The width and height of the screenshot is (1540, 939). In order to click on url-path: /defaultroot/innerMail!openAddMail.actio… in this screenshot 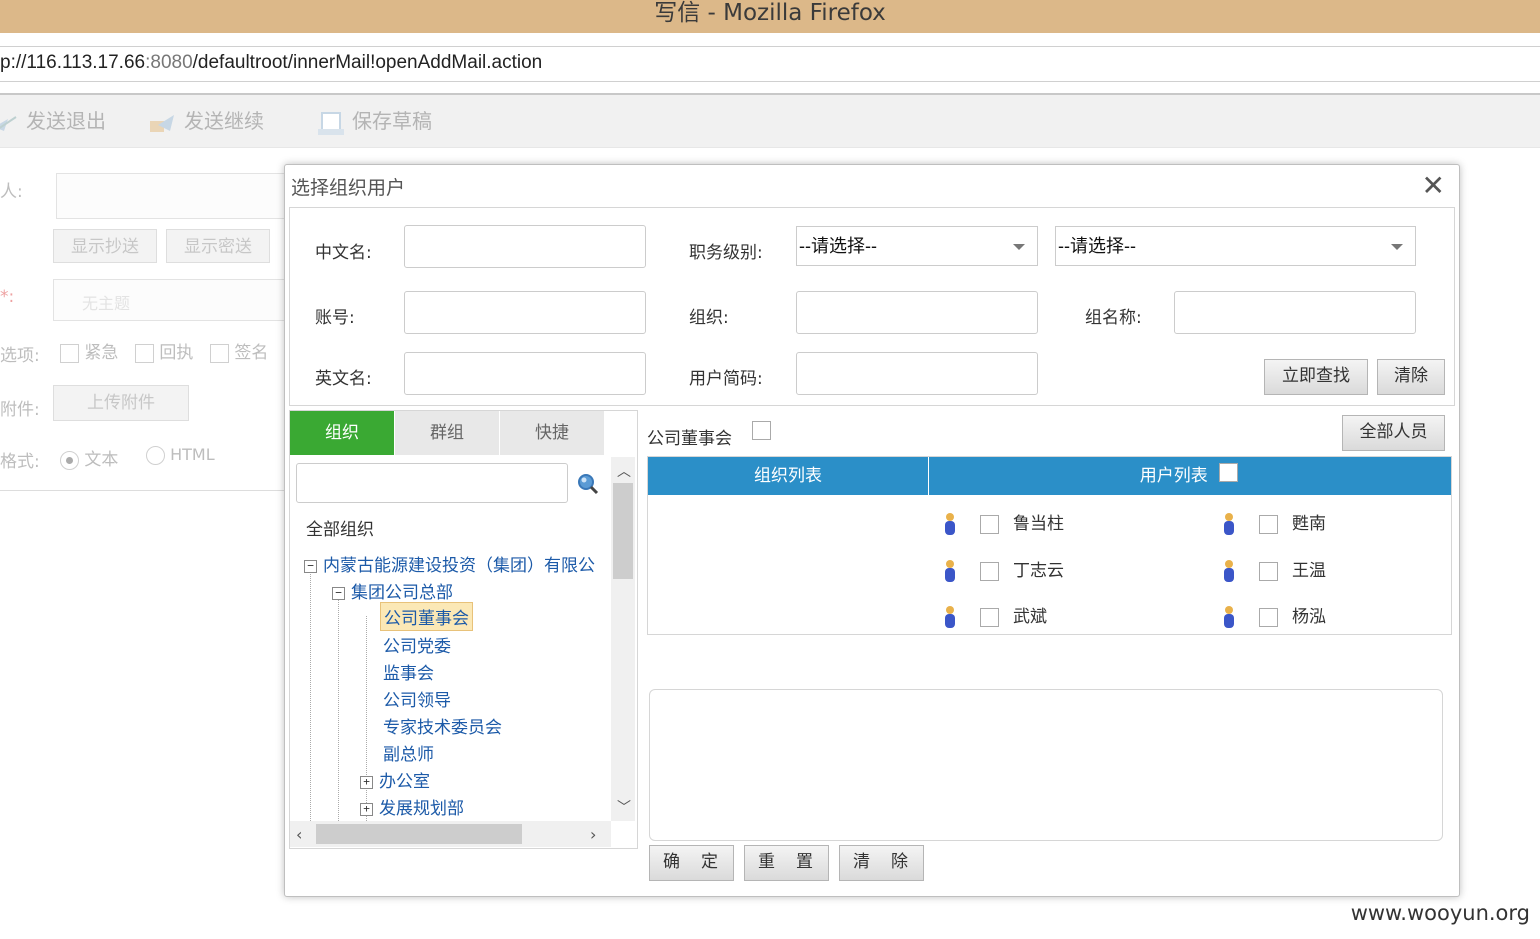, I will do `click(367, 62)`.